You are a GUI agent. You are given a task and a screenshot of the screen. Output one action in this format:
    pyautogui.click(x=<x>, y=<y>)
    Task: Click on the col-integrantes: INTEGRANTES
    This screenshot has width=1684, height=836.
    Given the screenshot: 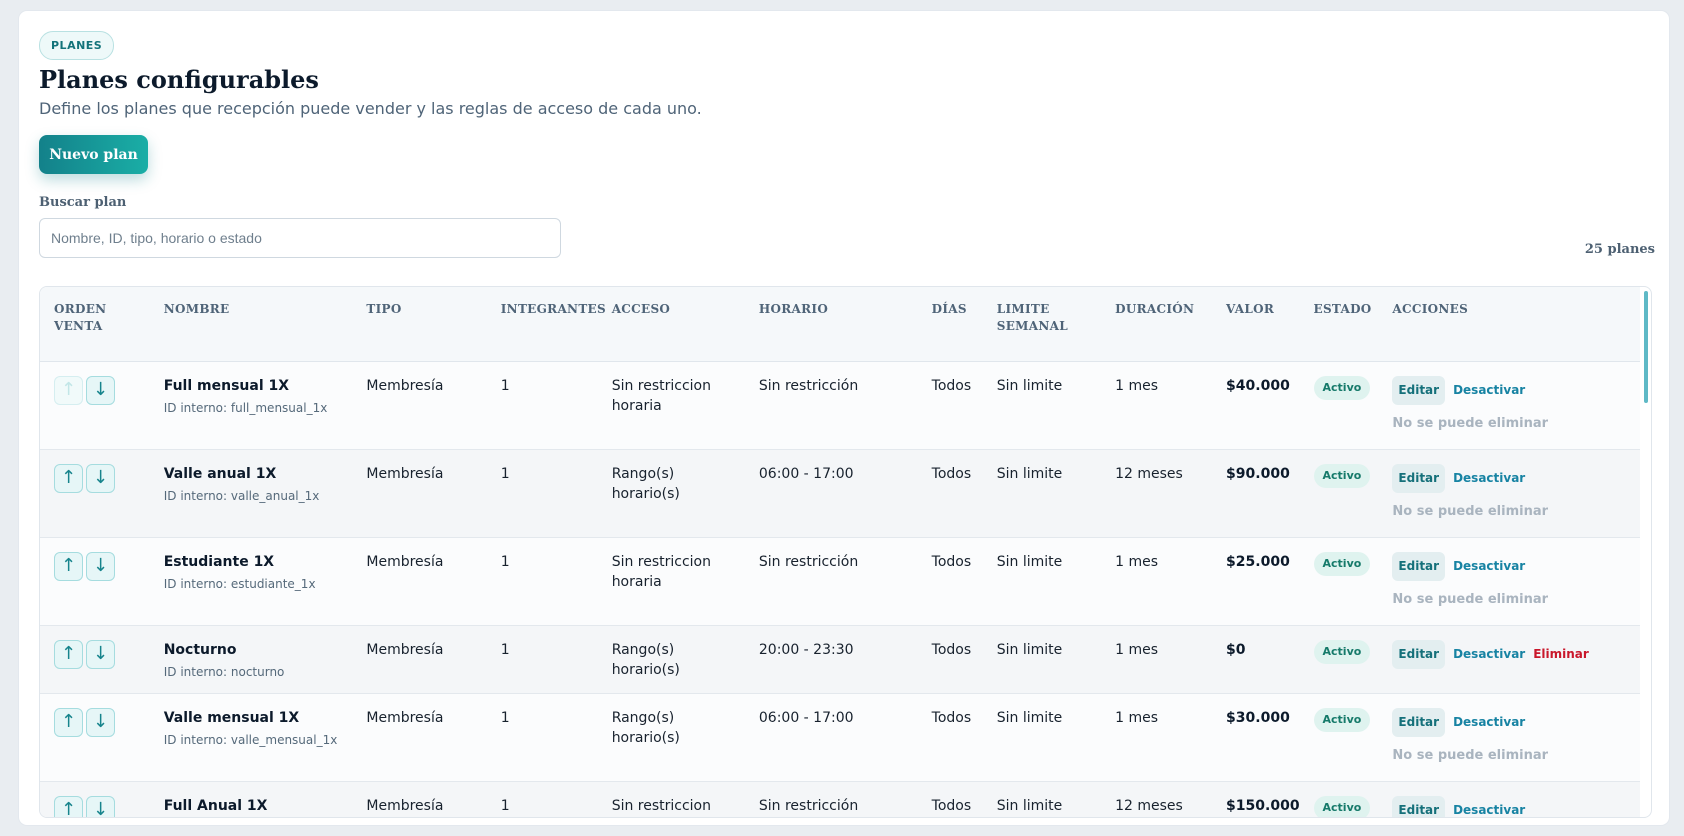 What is the action you would take?
    pyautogui.click(x=556, y=324)
    